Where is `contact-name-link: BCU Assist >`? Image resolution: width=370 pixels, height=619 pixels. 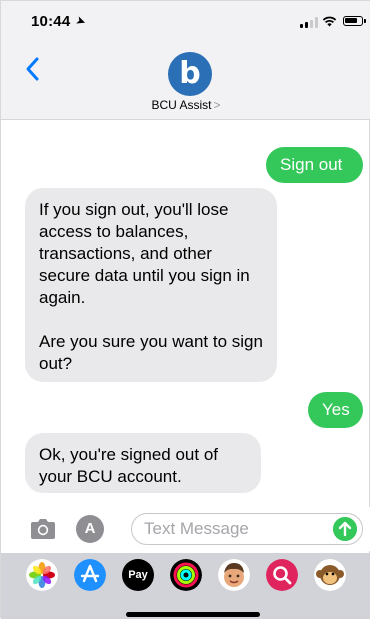
contact-name-link: BCU Assist > is located at coordinates (185, 105).